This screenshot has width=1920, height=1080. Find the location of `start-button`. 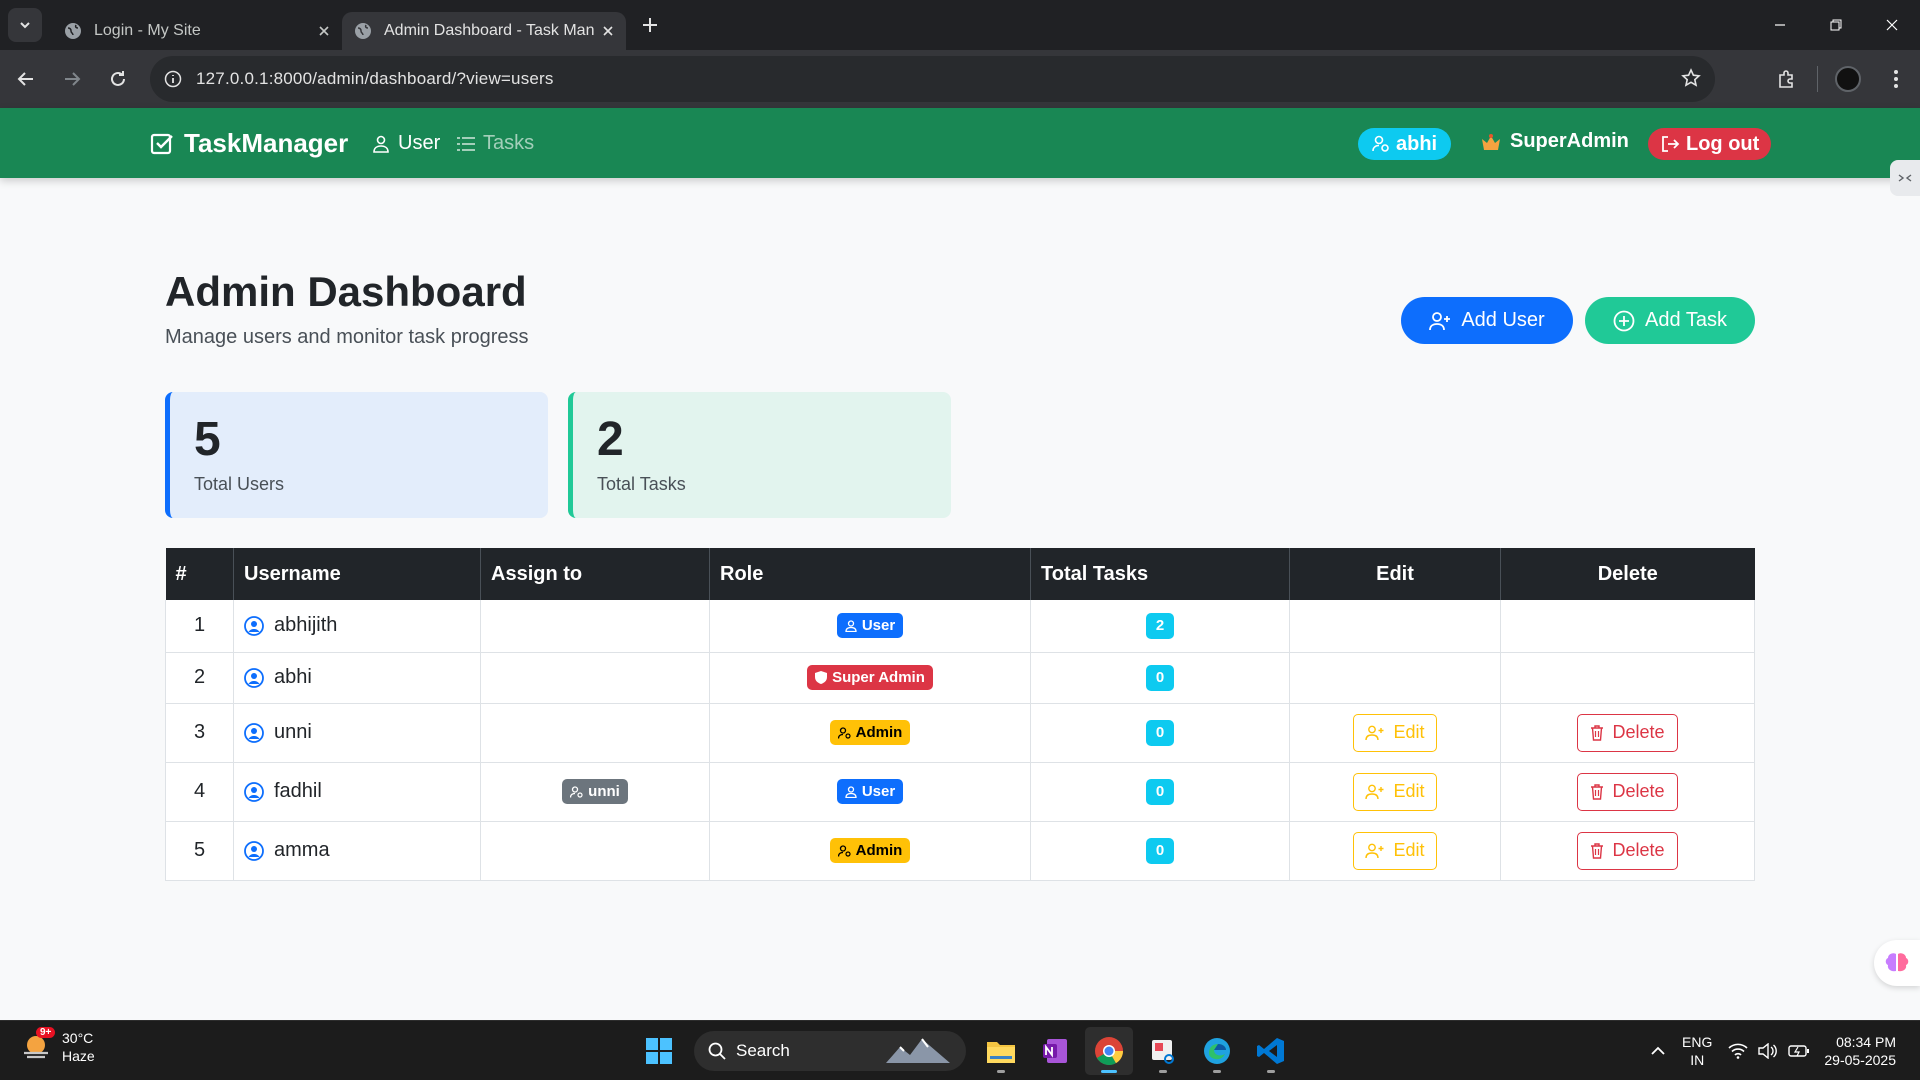

start-button is located at coordinates (659, 1051).